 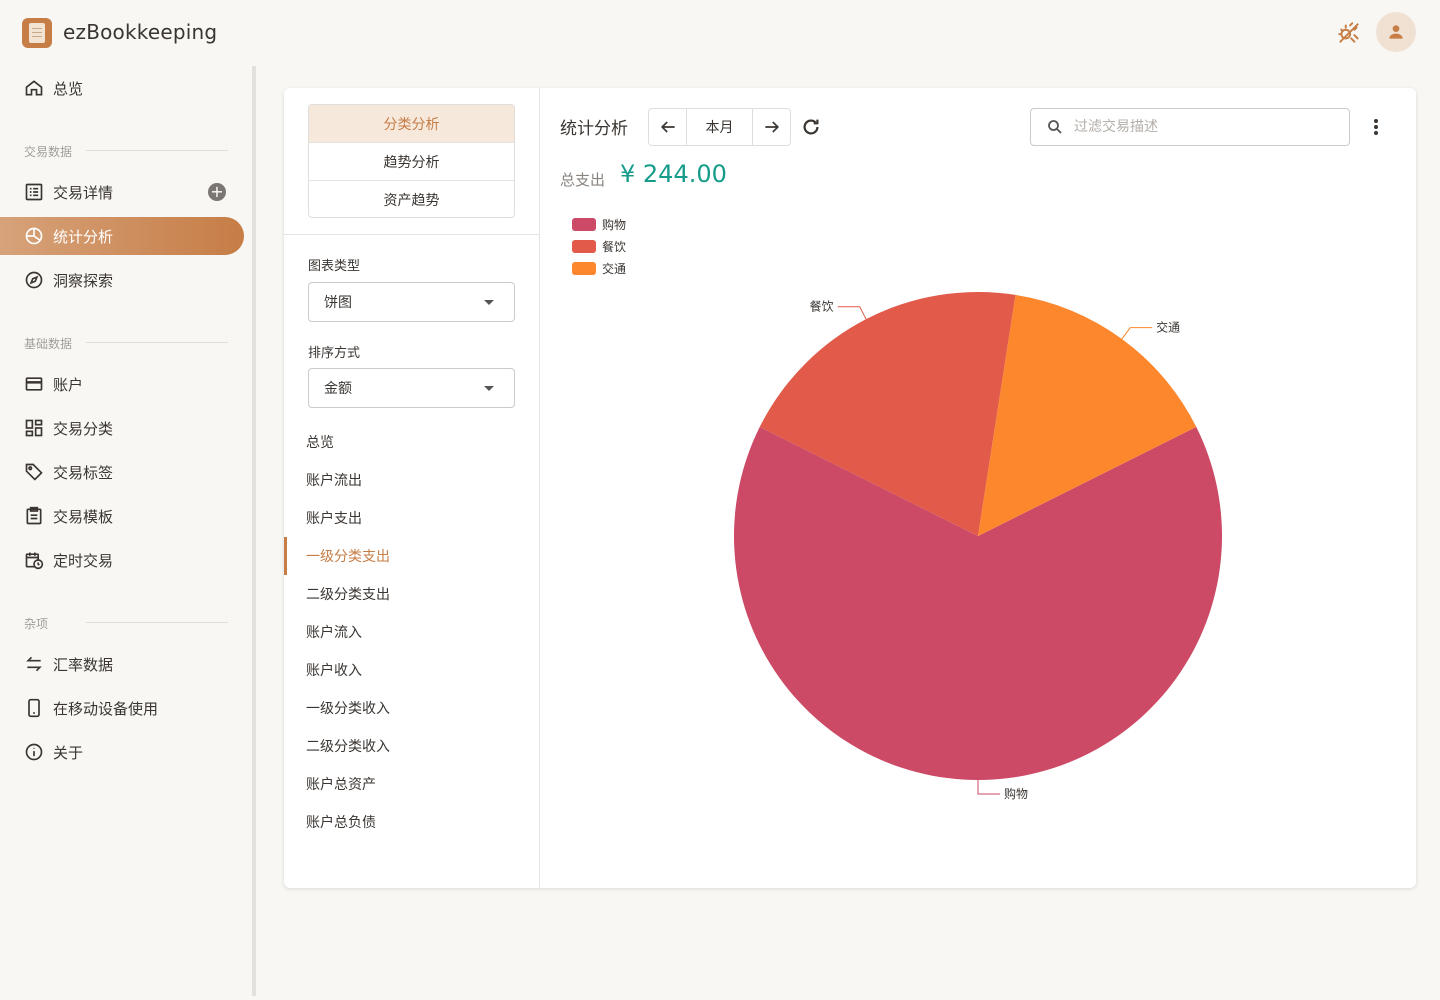 What do you see at coordinates (68, 88) in the screenshot?
I see `sidebar-item-label: 总览` at bounding box center [68, 88].